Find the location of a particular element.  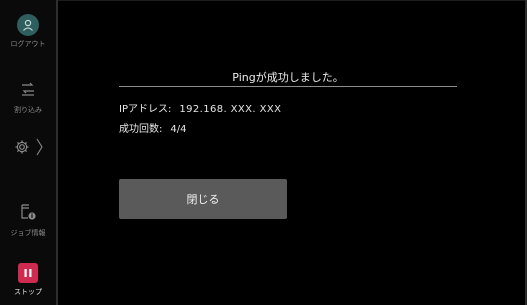

ip-address-value: 192.168. XXX. XXX is located at coordinates (230, 109).